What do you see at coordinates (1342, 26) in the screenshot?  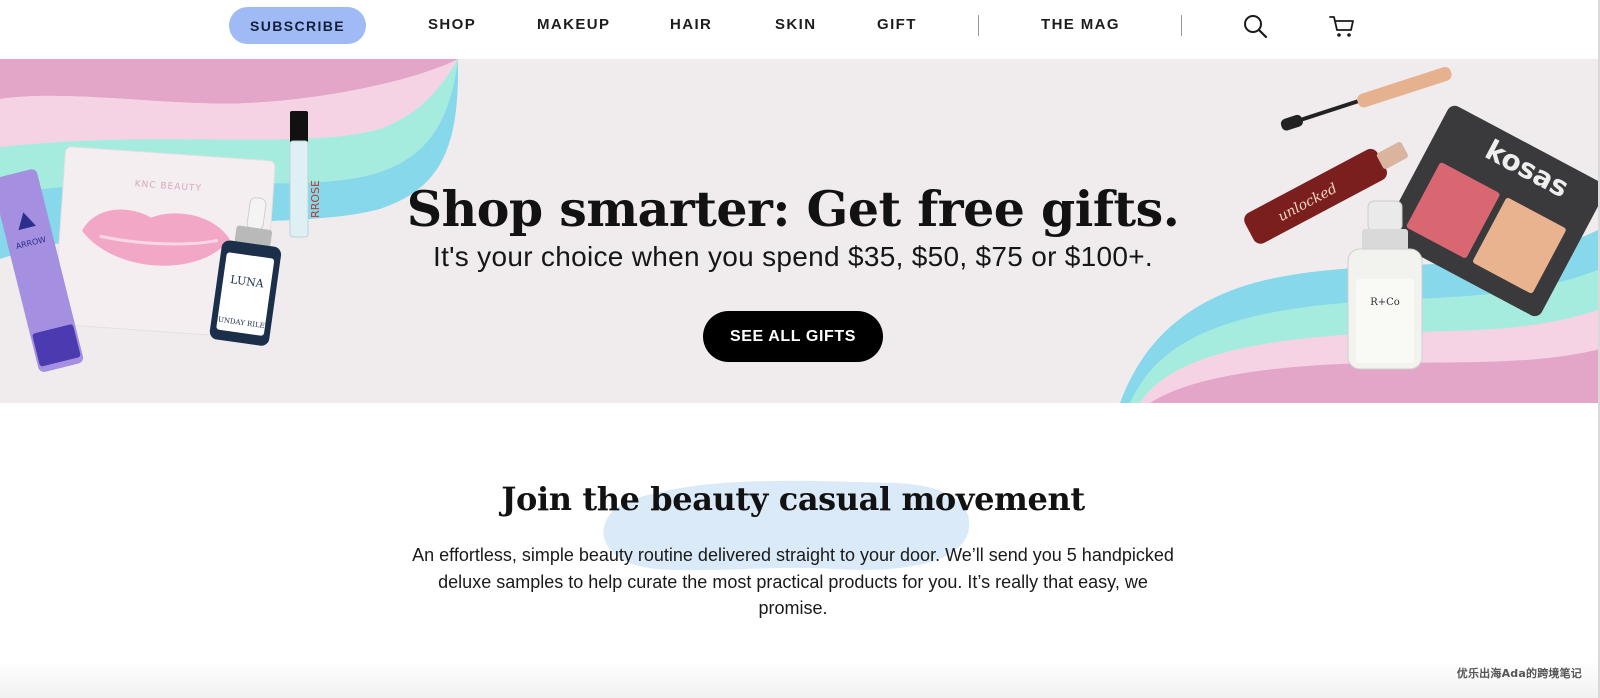 I see `cart-icon` at bounding box center [1342, 26].